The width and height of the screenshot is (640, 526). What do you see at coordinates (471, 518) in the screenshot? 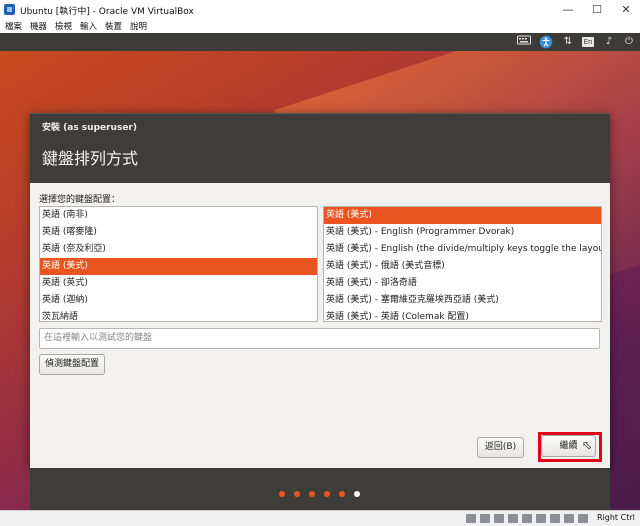
I see `harddisk-icon` at bounding box center [471, 518].